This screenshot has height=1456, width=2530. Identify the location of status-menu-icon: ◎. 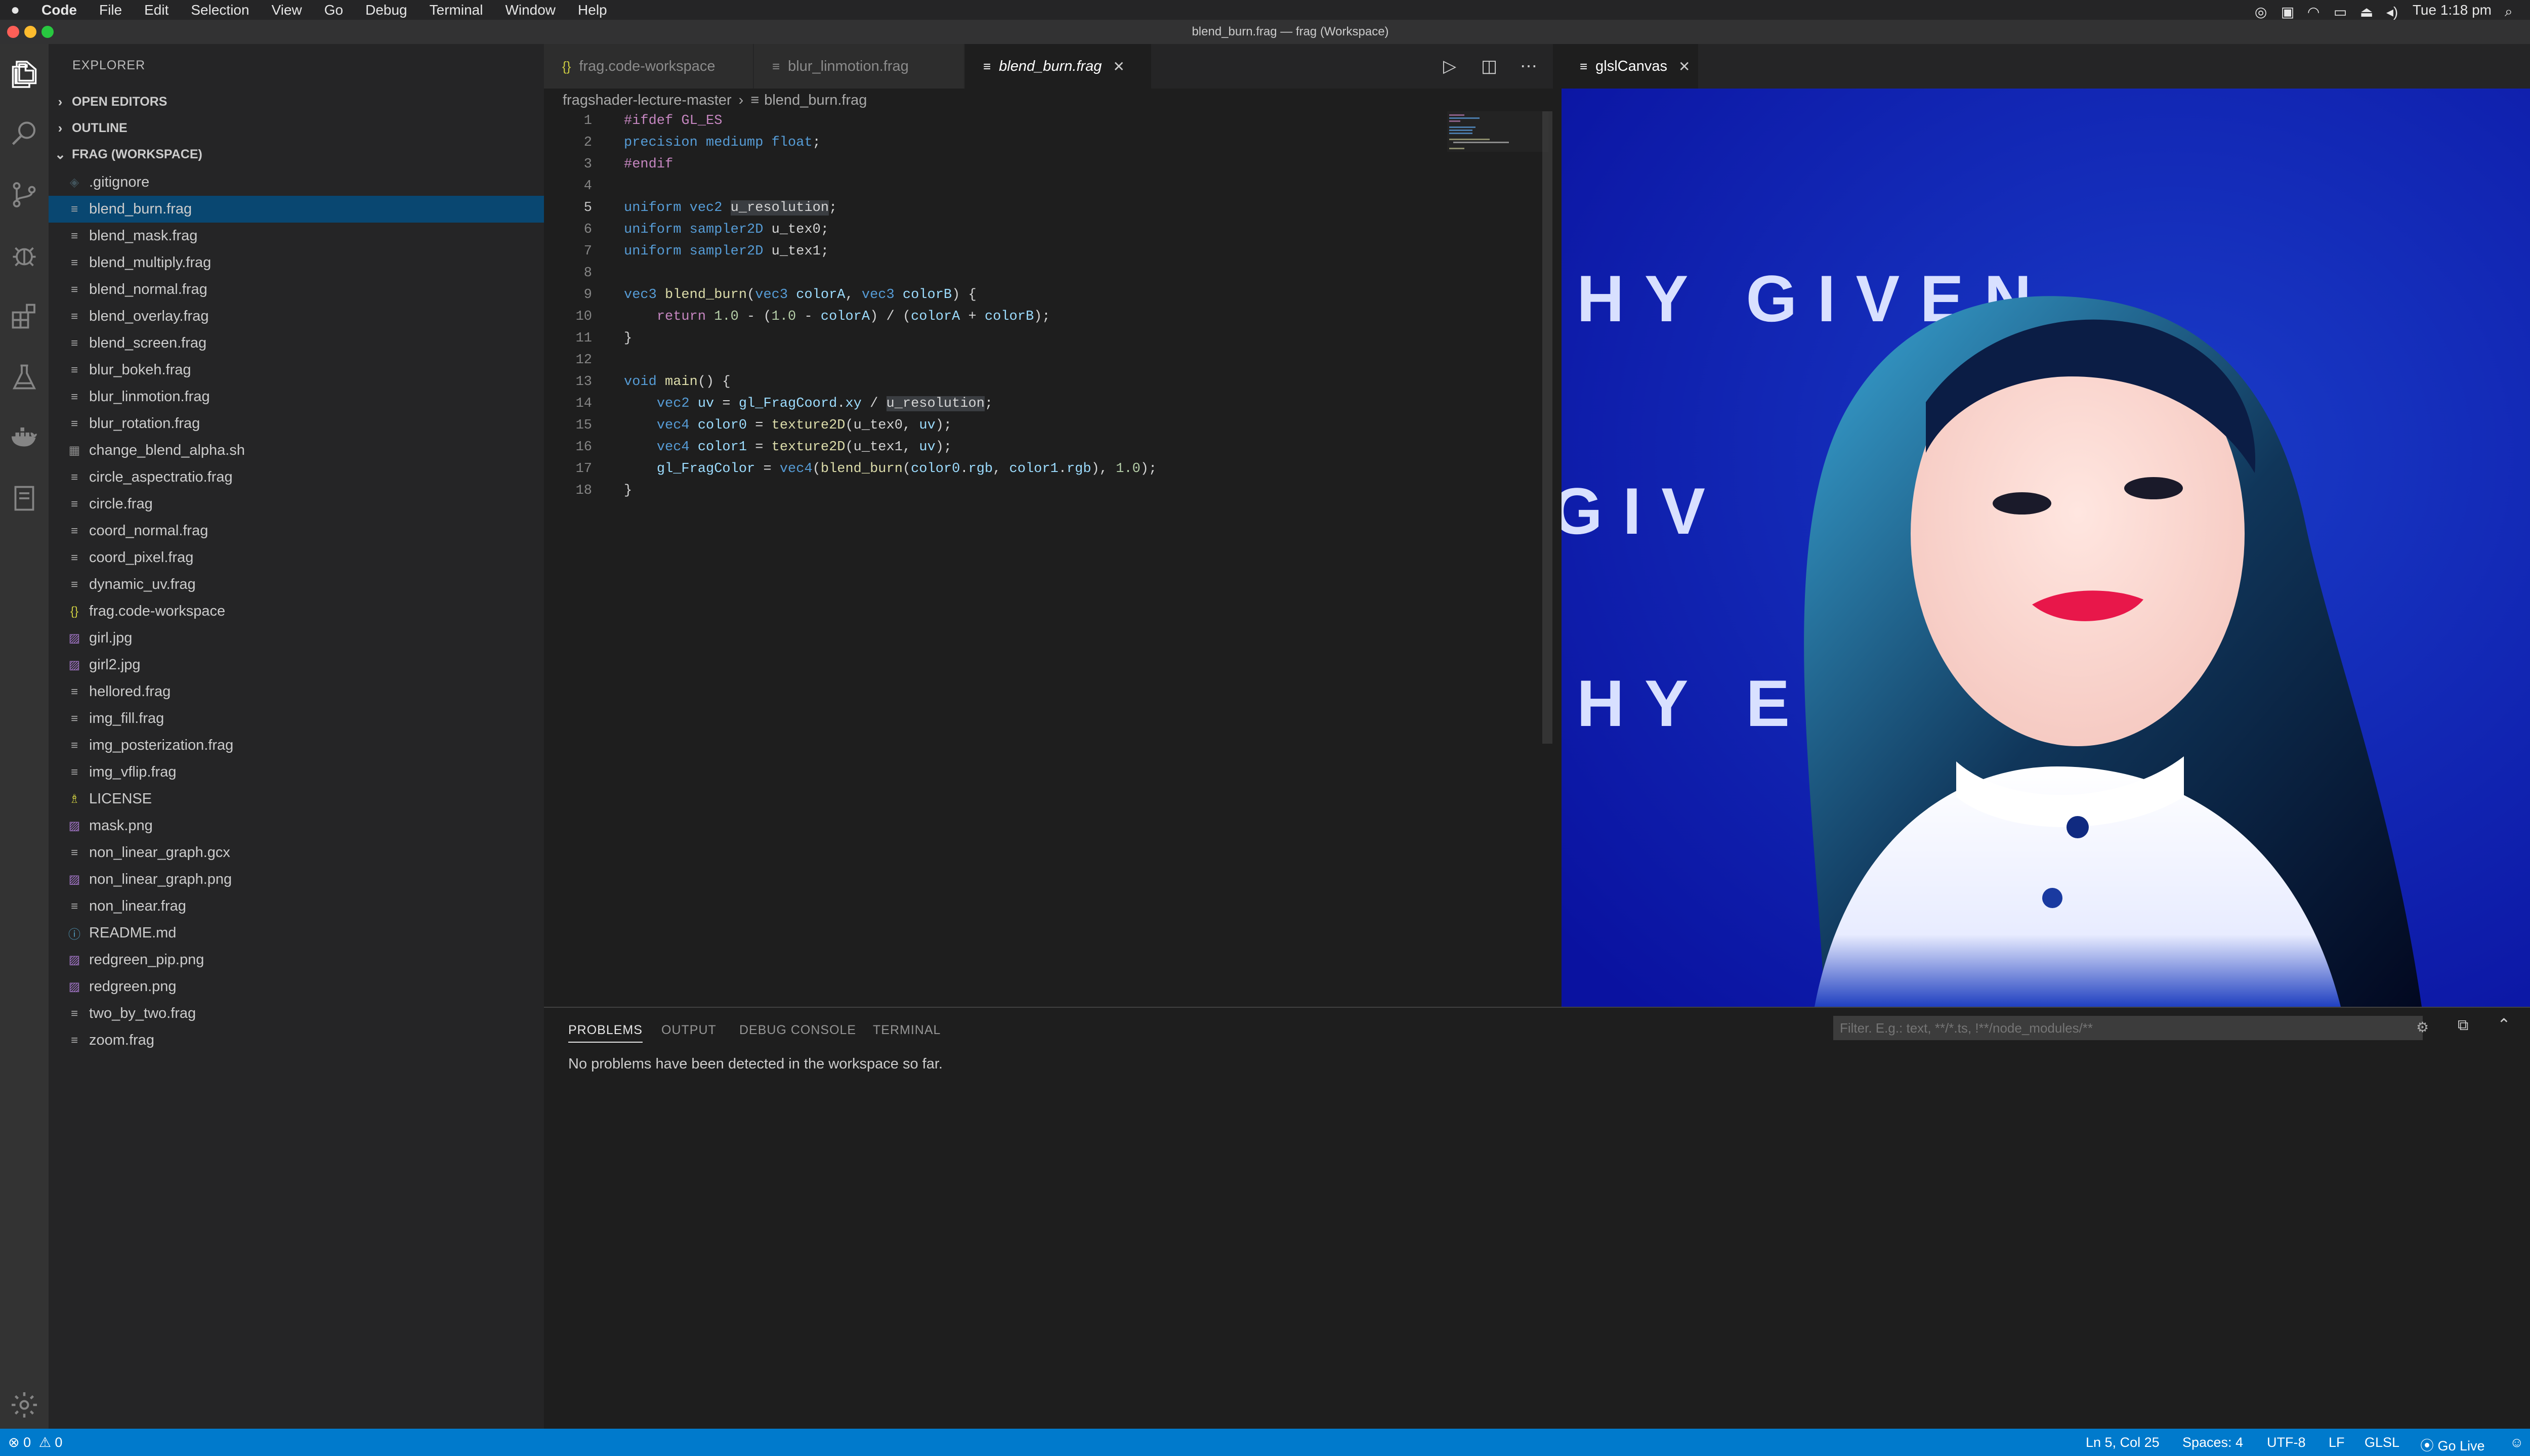
(2261, 12).